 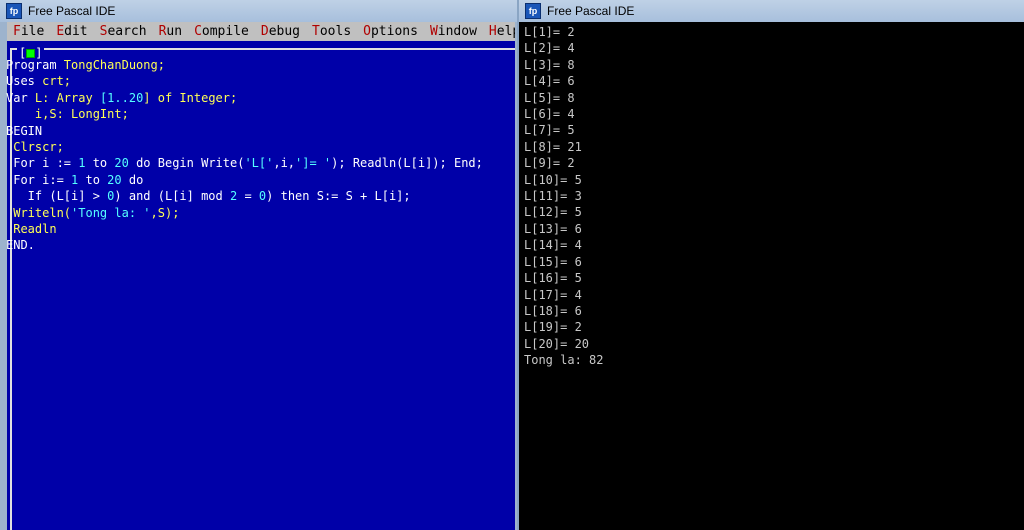 I want to click on menu-compile: Compile, so click(x=221, y=31).